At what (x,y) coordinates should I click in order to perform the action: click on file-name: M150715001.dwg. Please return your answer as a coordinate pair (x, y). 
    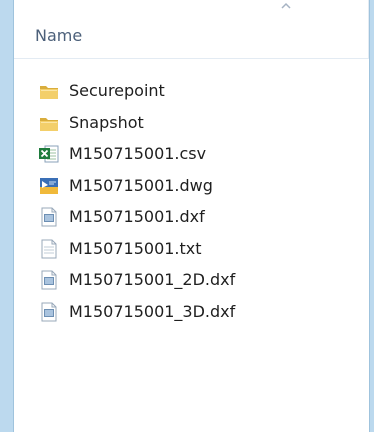
    Looking at the image, I should click on (141, 185).